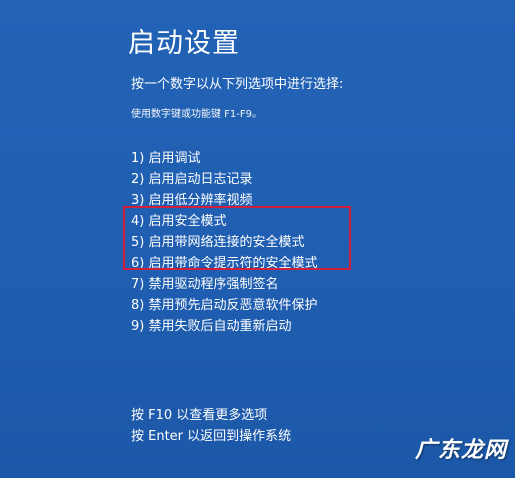 Image resolution: width=515 pixels, height=478 pixels. What do you see at coordinates (460, 450) in the screenshot?
I see `watermark-logo: 广东龙网` at bounding box center [460, 450].